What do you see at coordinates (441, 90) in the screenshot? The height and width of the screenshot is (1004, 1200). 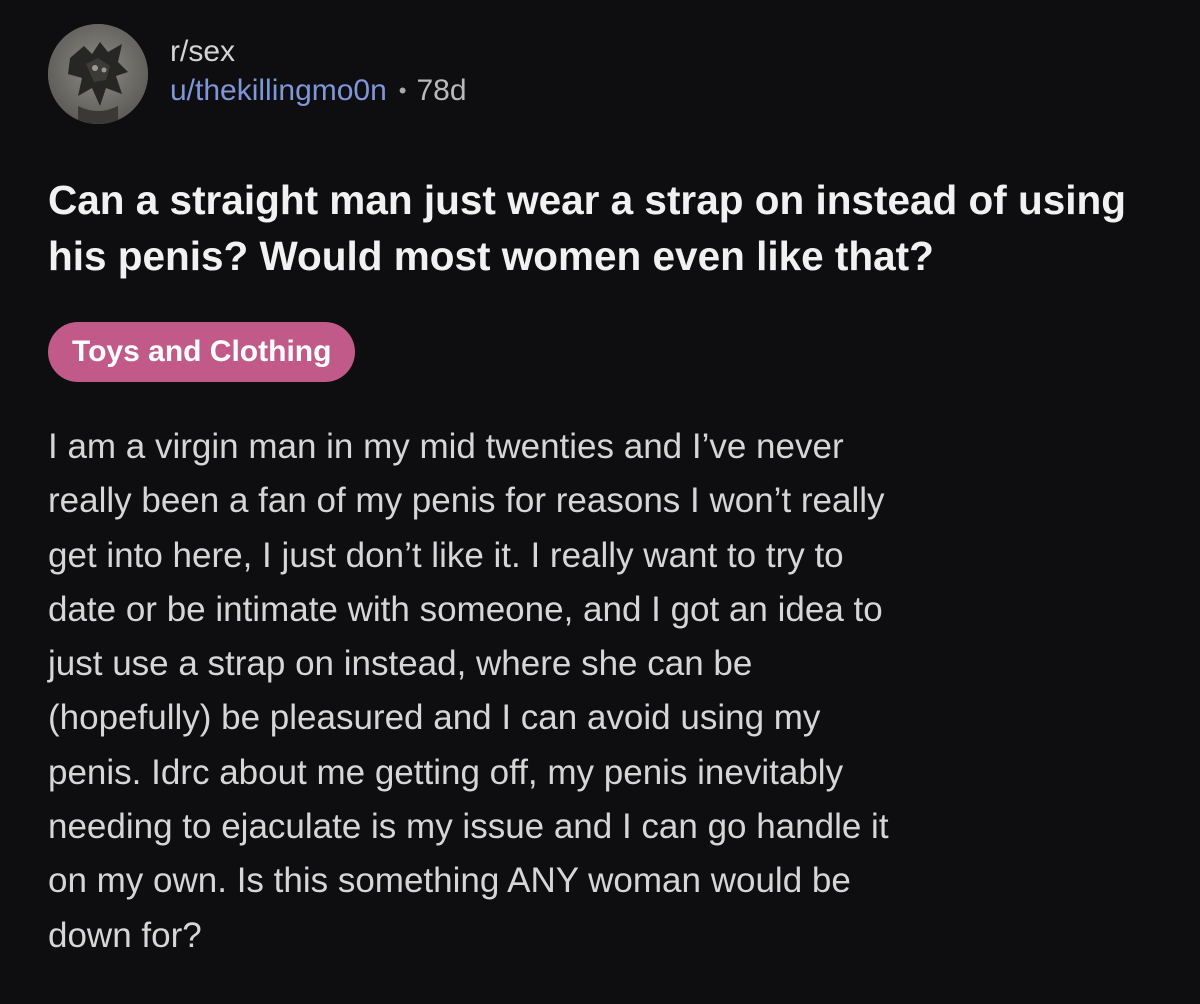 I see `post-age: 78d` at bounding box center [441, 90].